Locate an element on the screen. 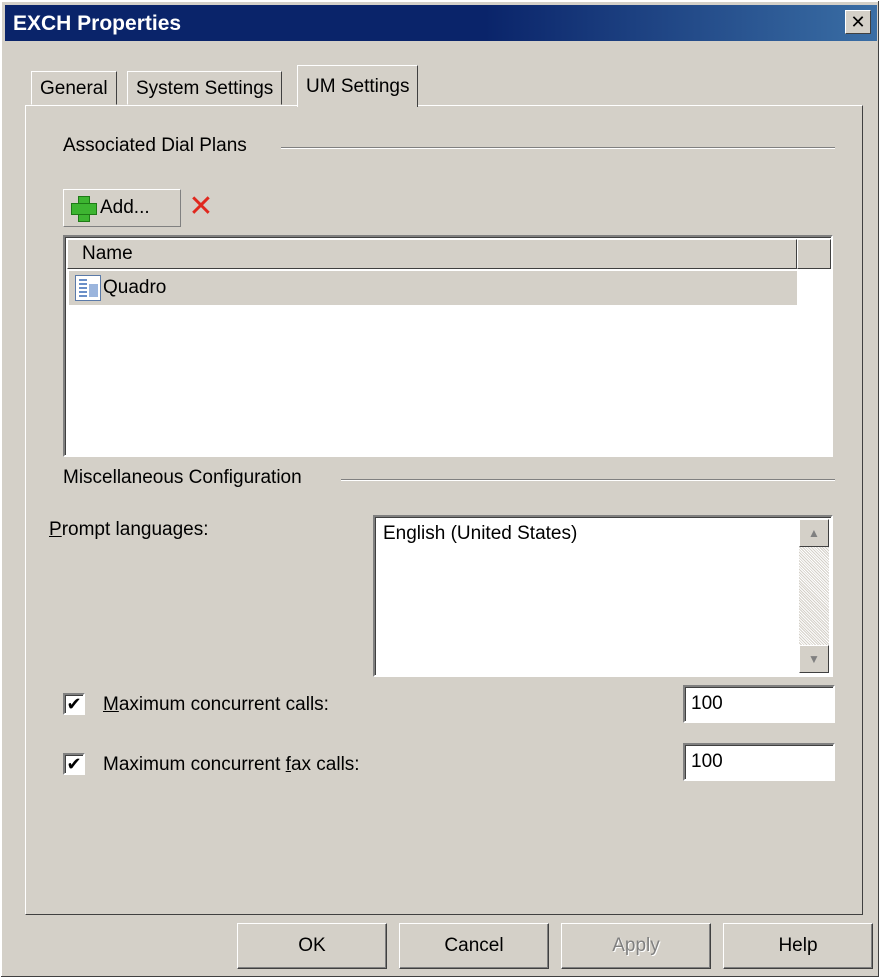 This screenshot has height=978, width=880. tab-um-settings: UM Settings is located at coordinates (358, 86).